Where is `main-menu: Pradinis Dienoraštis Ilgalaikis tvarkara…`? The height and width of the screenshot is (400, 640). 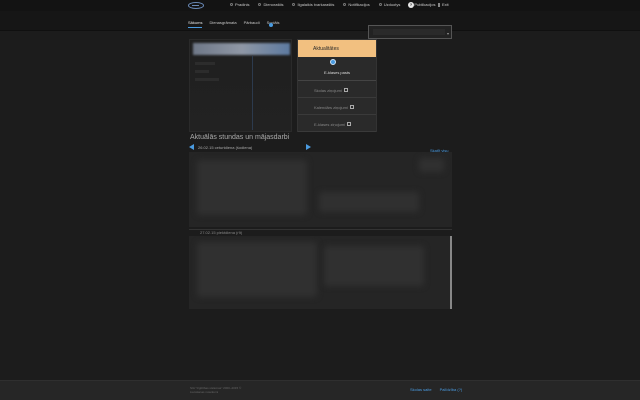
main-menu: Pradinis Dienoraštis Ilgalaikis tvarkara… is located at coordinates (333, 4).